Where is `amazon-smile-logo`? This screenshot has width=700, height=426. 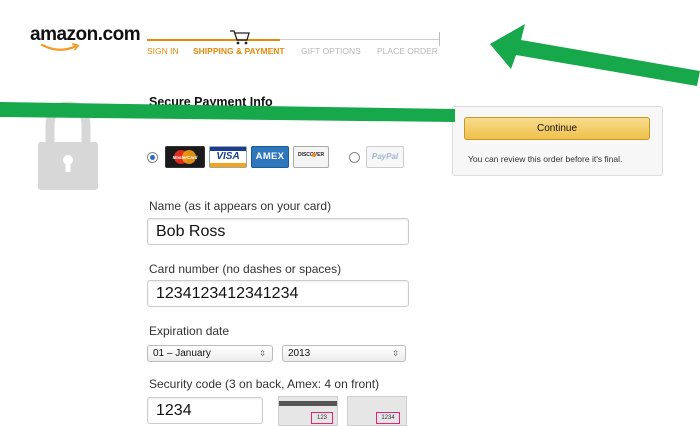
amazon-smile-logo is located at coordinates (60, 47).